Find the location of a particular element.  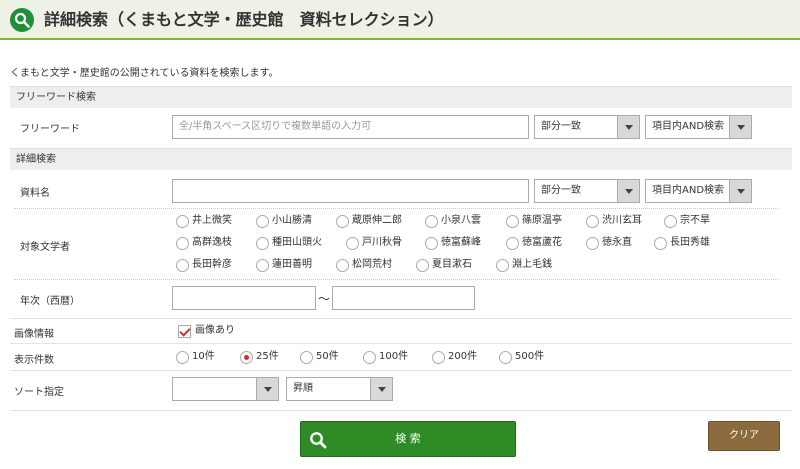

year-from-input is located at coordinates (244, 298).